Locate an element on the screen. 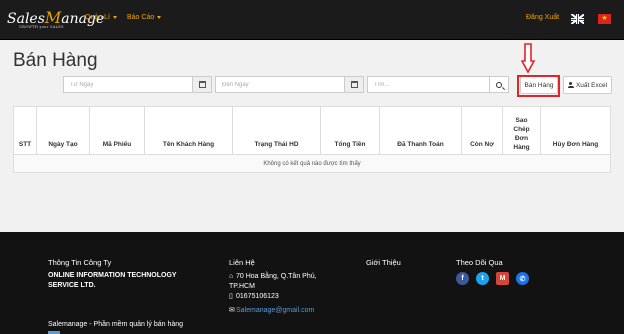 The image size is (624, 334). logout-link: Đăng Xuất is located at coordinates (542, 17).